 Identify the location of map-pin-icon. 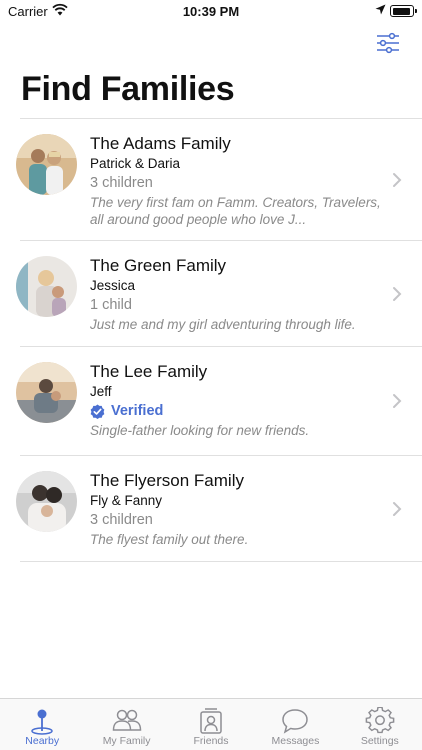
(42, 722).